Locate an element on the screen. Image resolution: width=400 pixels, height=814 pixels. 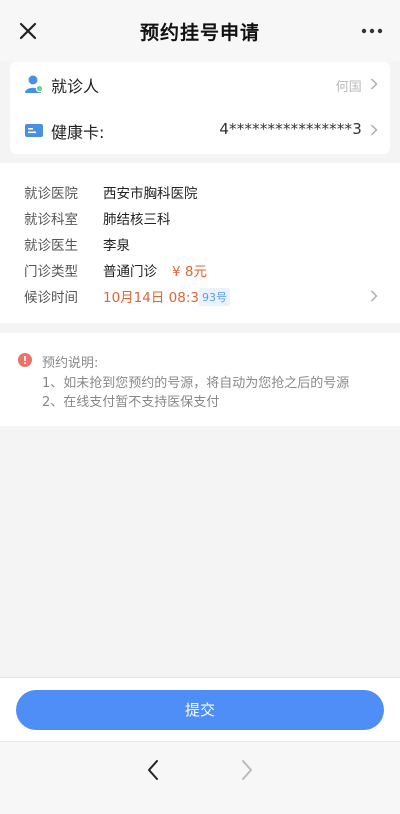
patient-card: 就诊人 何国 健康卡: 4****************3 is located at coordinates (200, 108).